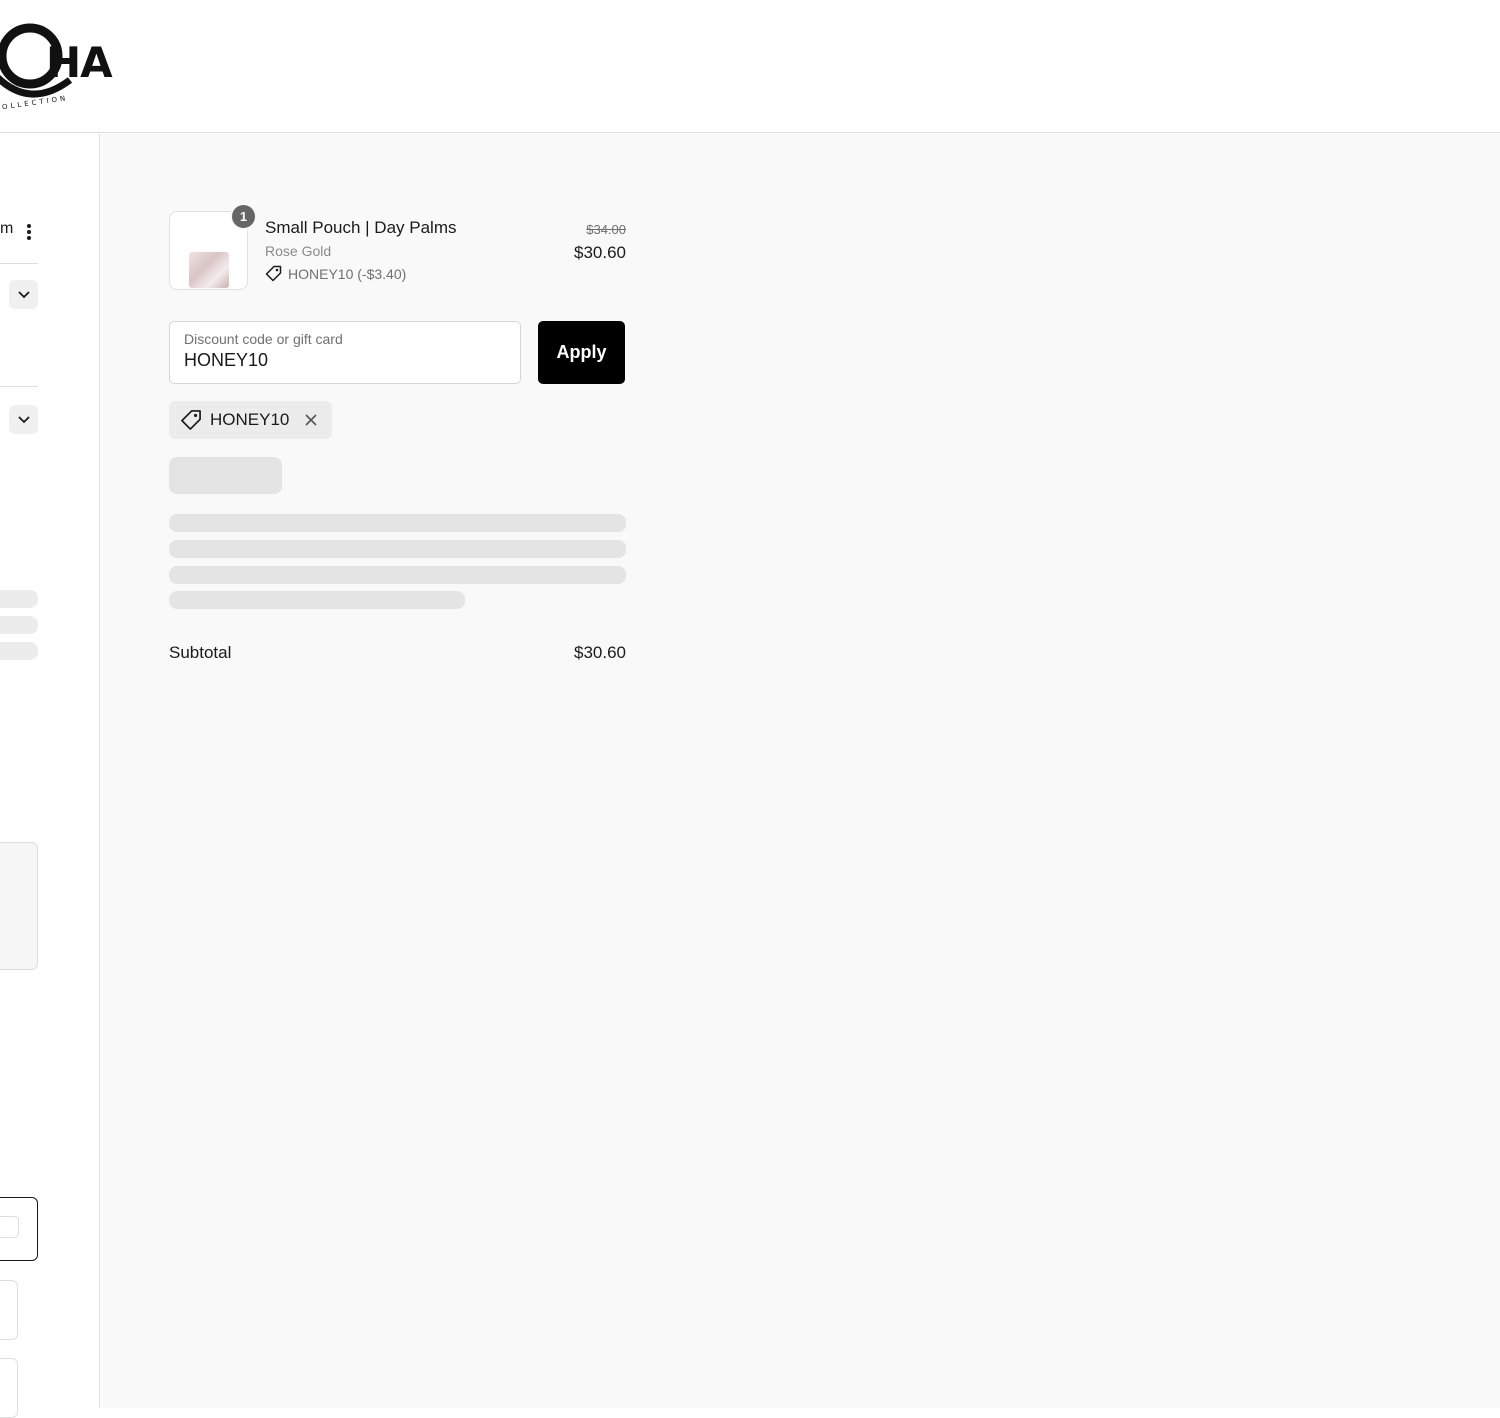 The width and height of the screenshot is (1500, 1418). Describe the element at coordinates (600, 652) in the screenshot. I see `subtotal-value: $30.60` at that location.